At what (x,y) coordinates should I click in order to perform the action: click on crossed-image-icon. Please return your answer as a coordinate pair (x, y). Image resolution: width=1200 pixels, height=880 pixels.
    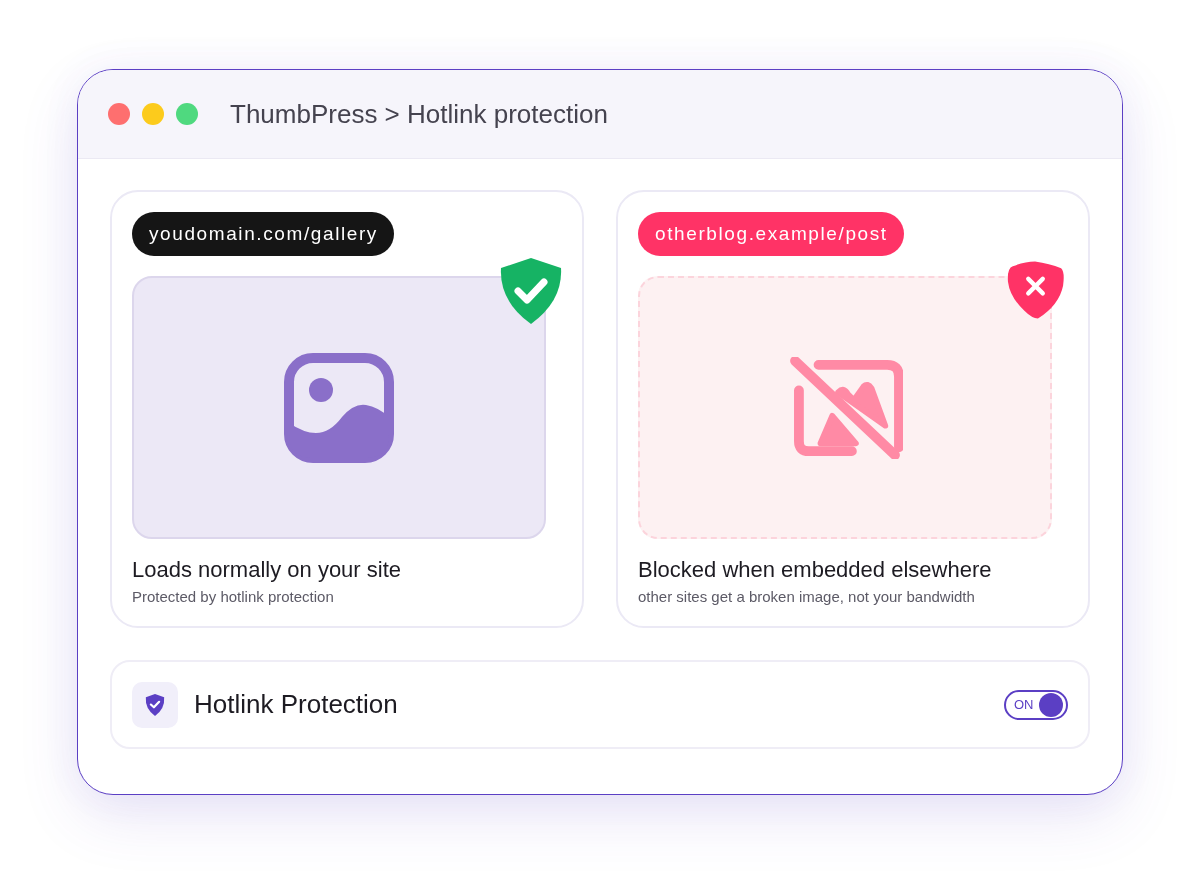
    Looking at the image, I should click on (846, 407).